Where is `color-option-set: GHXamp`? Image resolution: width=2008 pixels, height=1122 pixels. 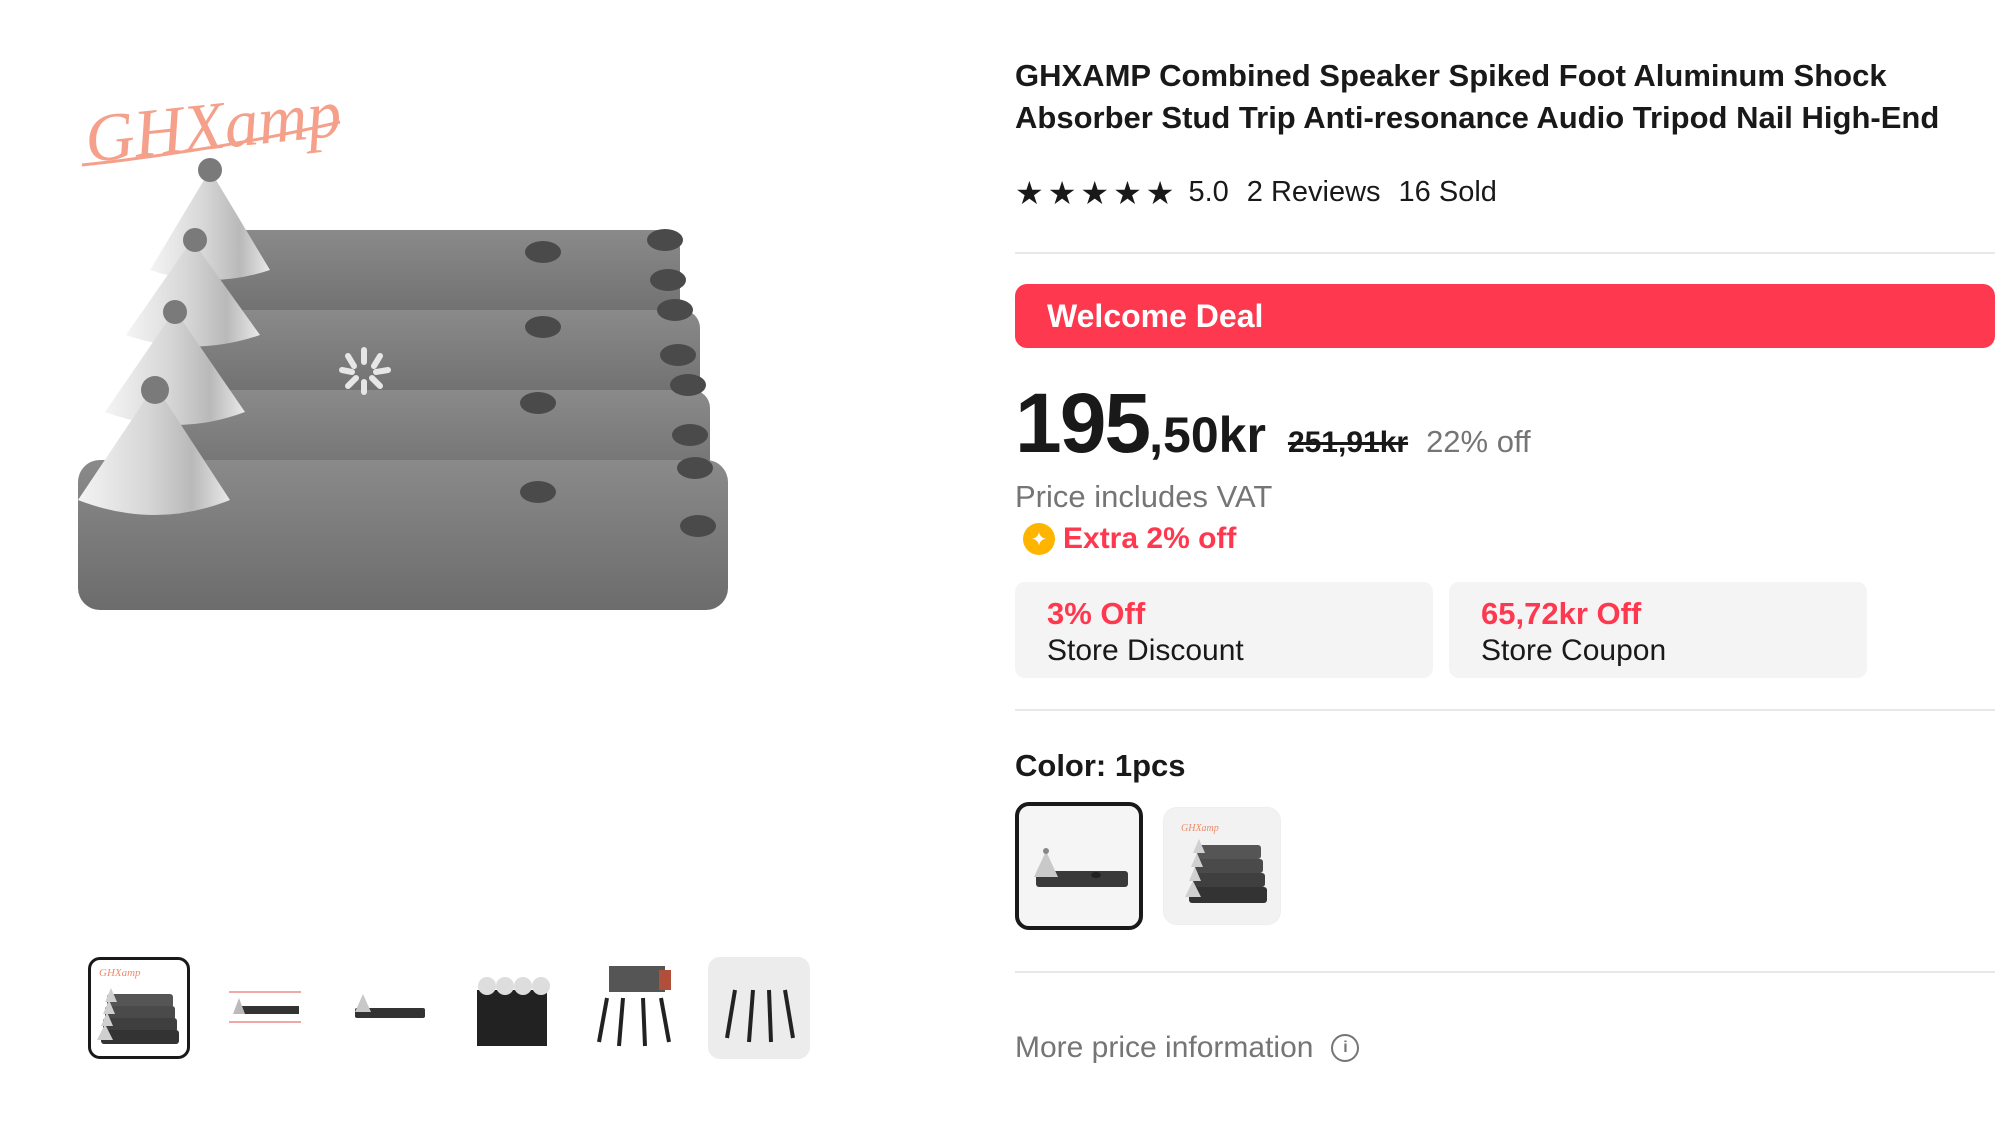
color-option-set: GHXamp is located at coordinates (1222, 866).